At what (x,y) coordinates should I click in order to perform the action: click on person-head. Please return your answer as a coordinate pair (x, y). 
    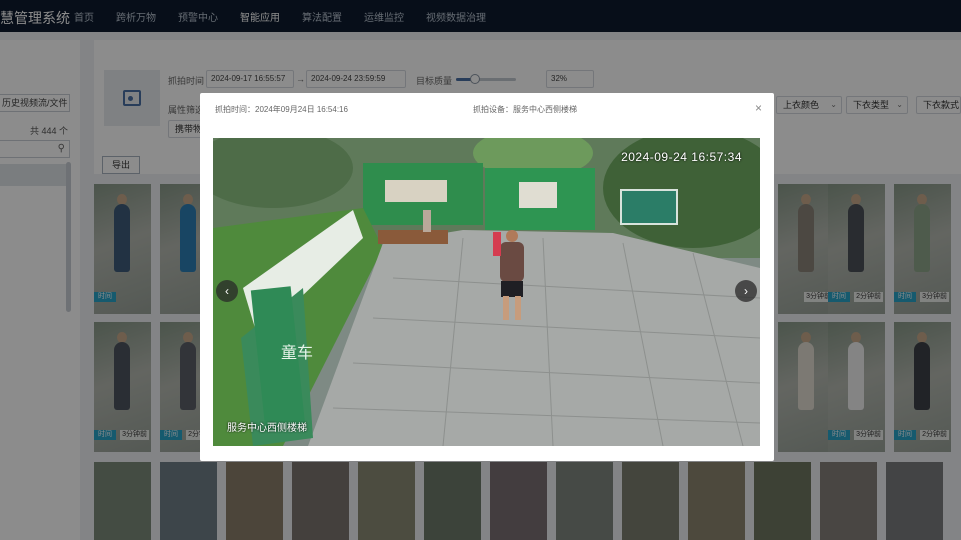
    Looking at the image, I should click on (512, 236).